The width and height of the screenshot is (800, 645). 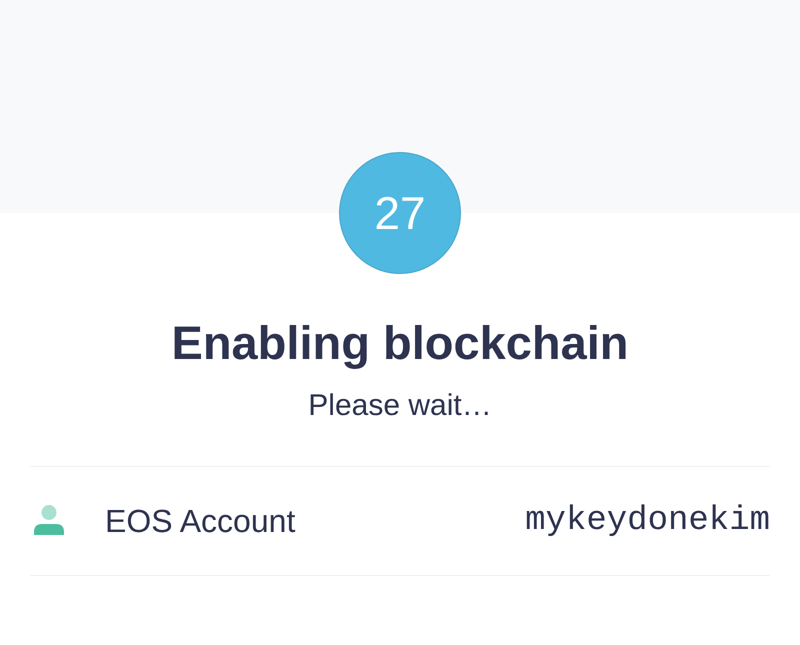 What do you see at coordinates (647, 521) in the screenshot?
I see `row-value: mykeydonekim` at bounding box center [647, 521].